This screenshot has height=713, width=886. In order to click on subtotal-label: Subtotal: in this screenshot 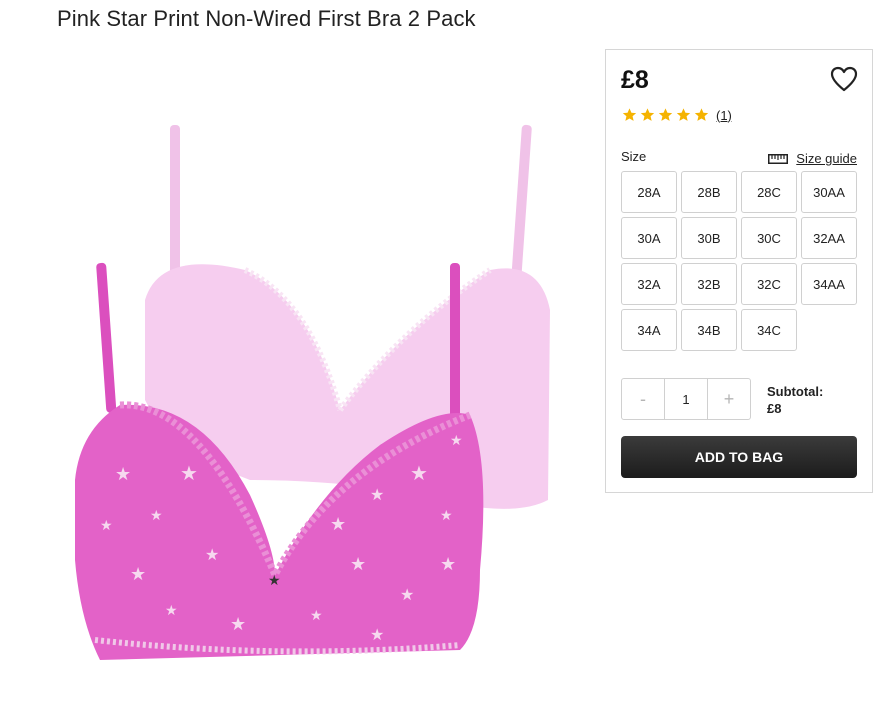, I will do `click(795, 391)`.